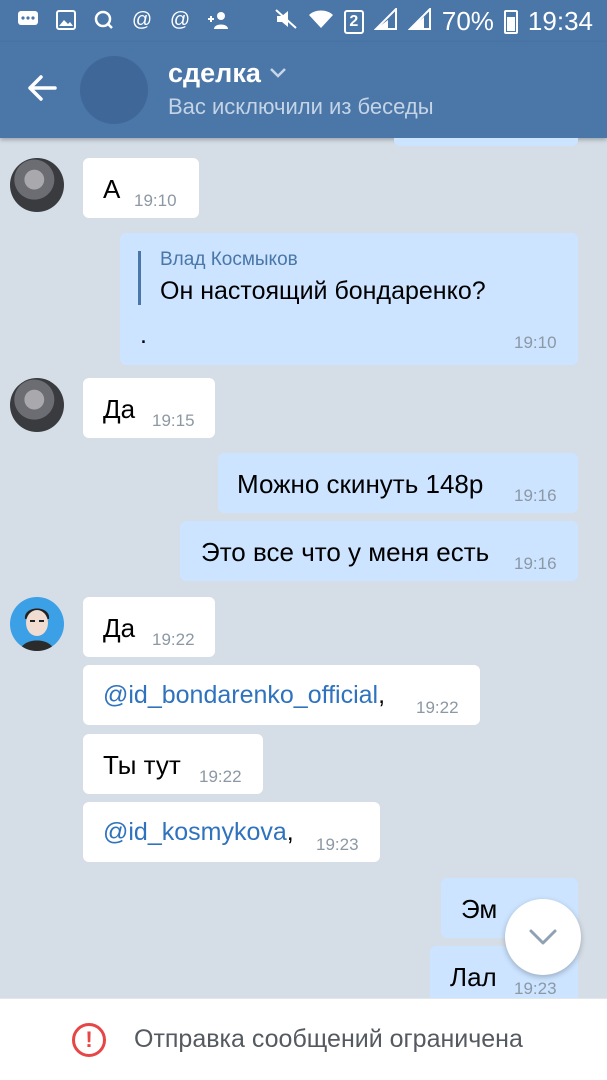 This screenshot has height=1080, width=607. What do you see at coordinates (240, 695) in the screenshot?
I see `mention-link: @id_bondarenko_official` at bounding box center [240, 695].